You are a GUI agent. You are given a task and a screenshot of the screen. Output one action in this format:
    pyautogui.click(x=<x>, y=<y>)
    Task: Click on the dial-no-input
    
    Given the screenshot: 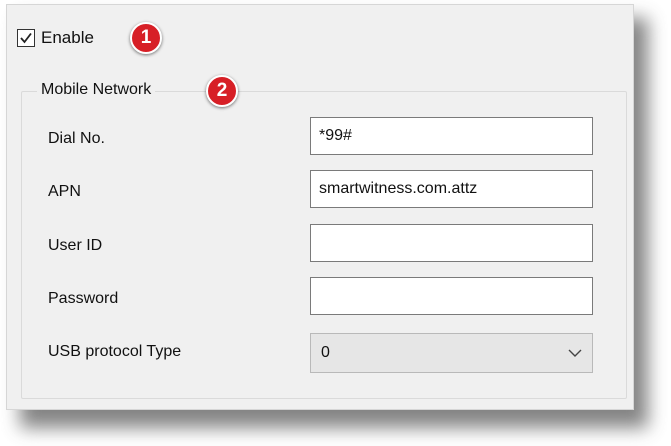 What is the action you would take?
    pyautogui.click(x=451, y=136)
    